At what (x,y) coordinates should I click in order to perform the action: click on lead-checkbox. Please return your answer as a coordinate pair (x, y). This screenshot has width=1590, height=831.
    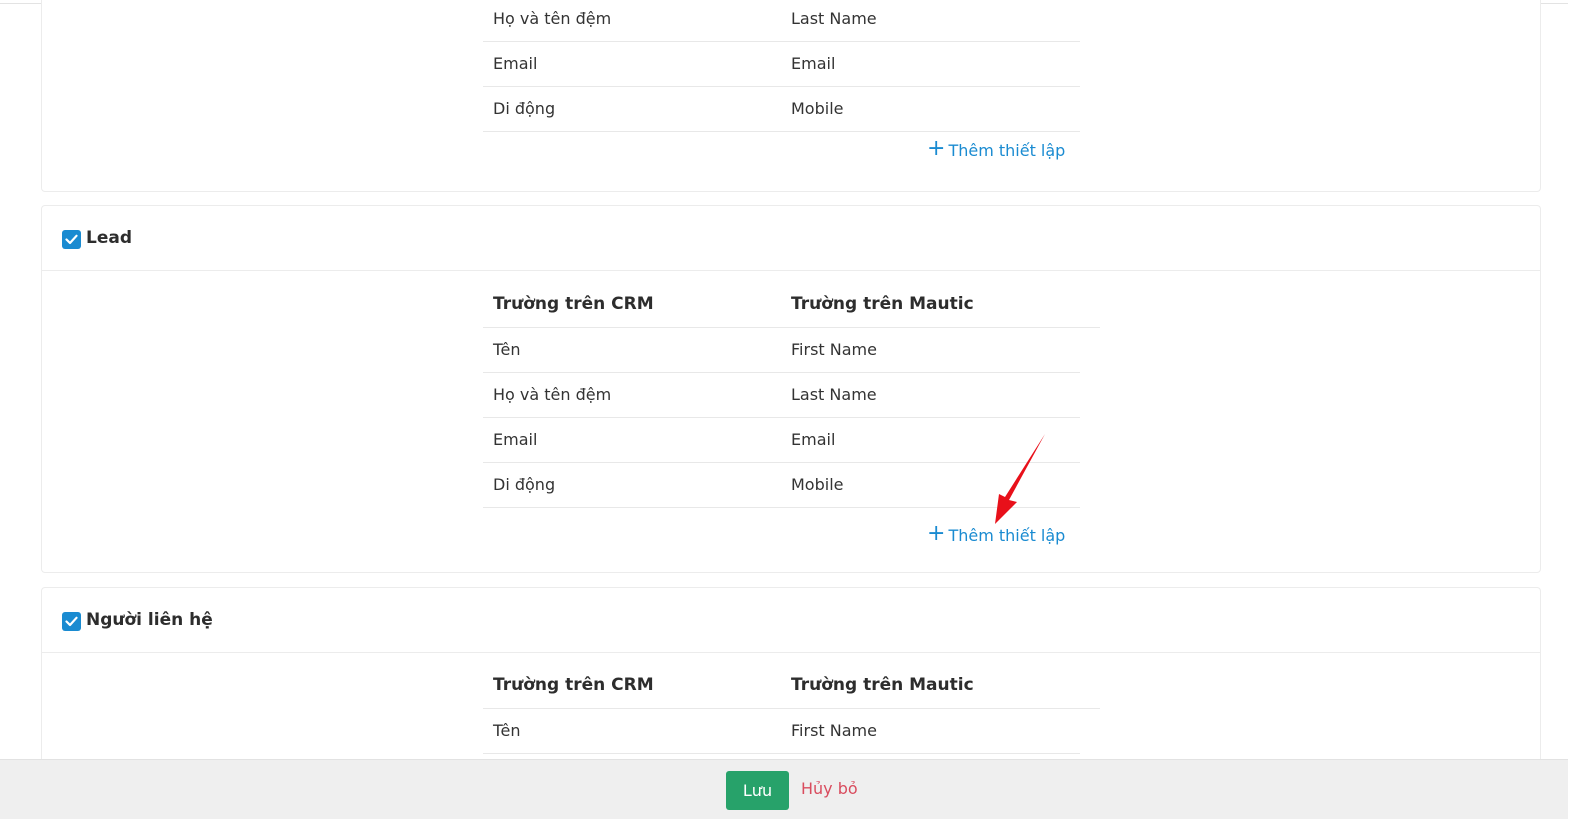
    Looking at the image, I should click on (71, 239).